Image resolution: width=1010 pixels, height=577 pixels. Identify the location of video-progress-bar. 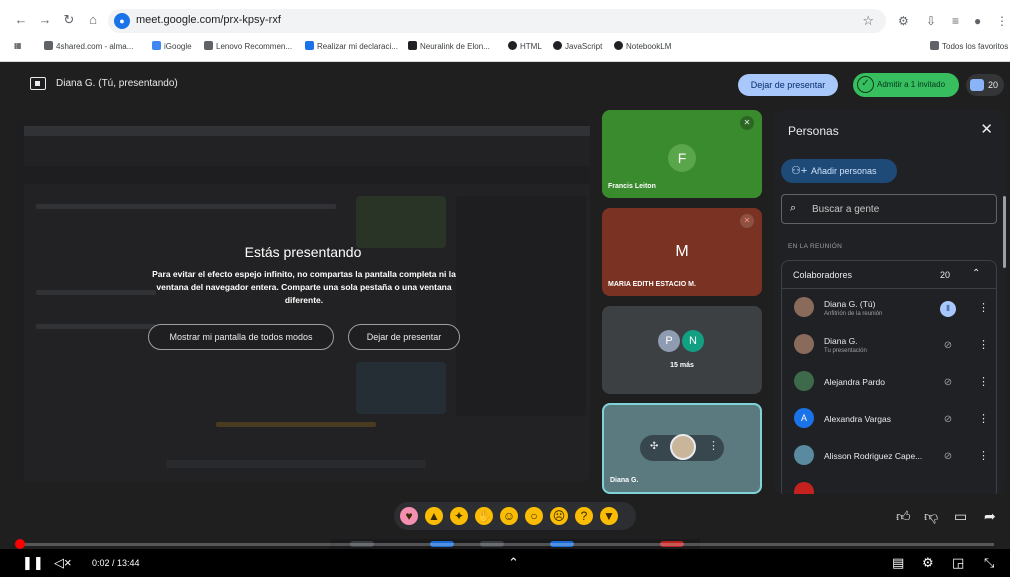
(504, 544).